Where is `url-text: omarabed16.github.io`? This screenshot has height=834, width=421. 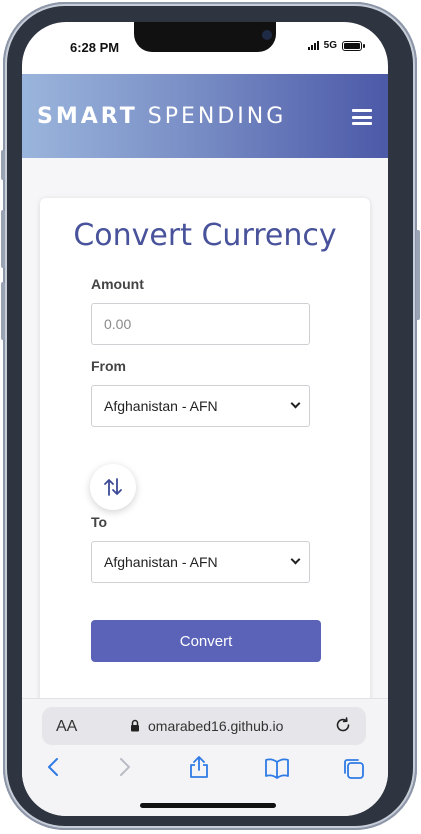 url-text: omarabed16.github.io is located at coordinates (216, 726).